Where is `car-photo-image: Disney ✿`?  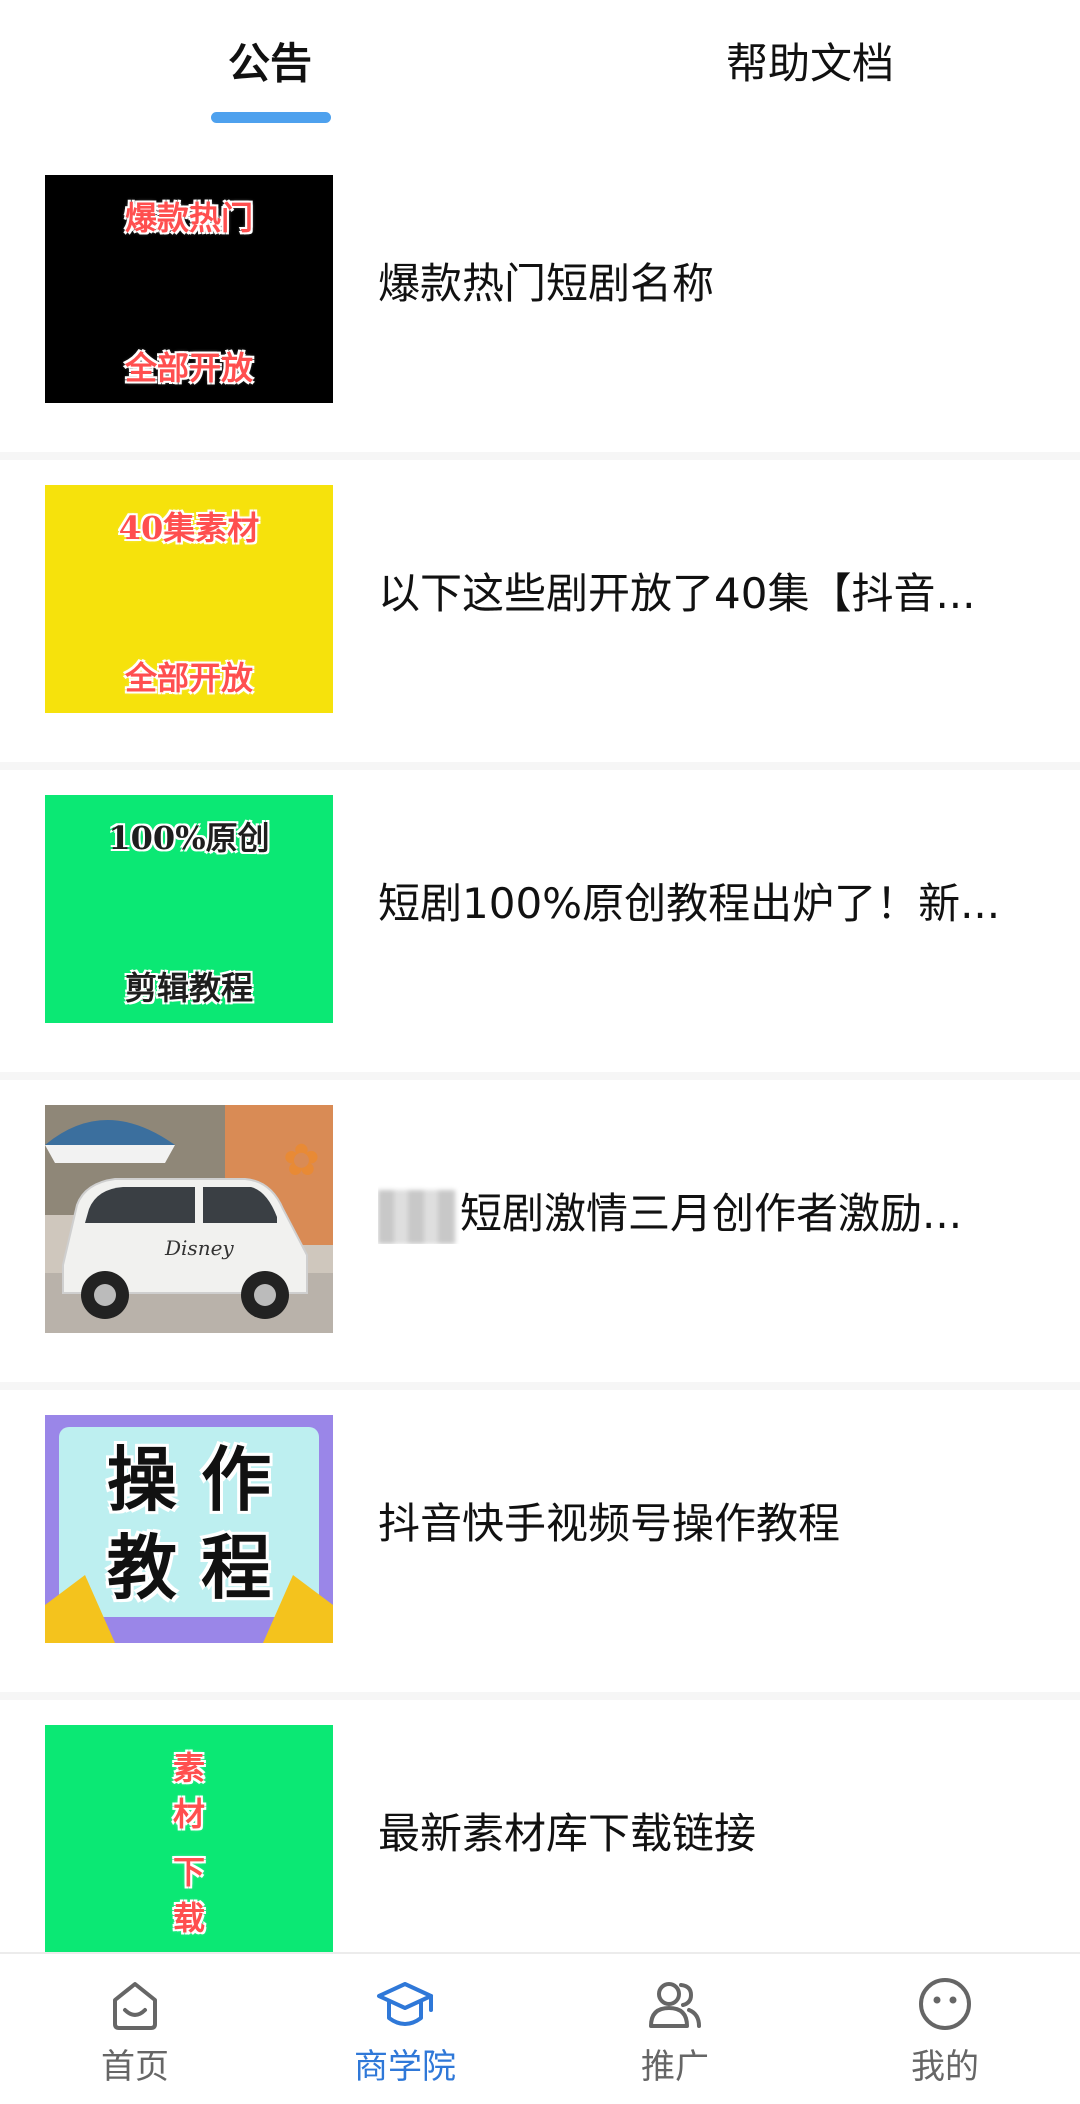
car-photo-image: Disney ✿ is located at coordinates (189, 1219).